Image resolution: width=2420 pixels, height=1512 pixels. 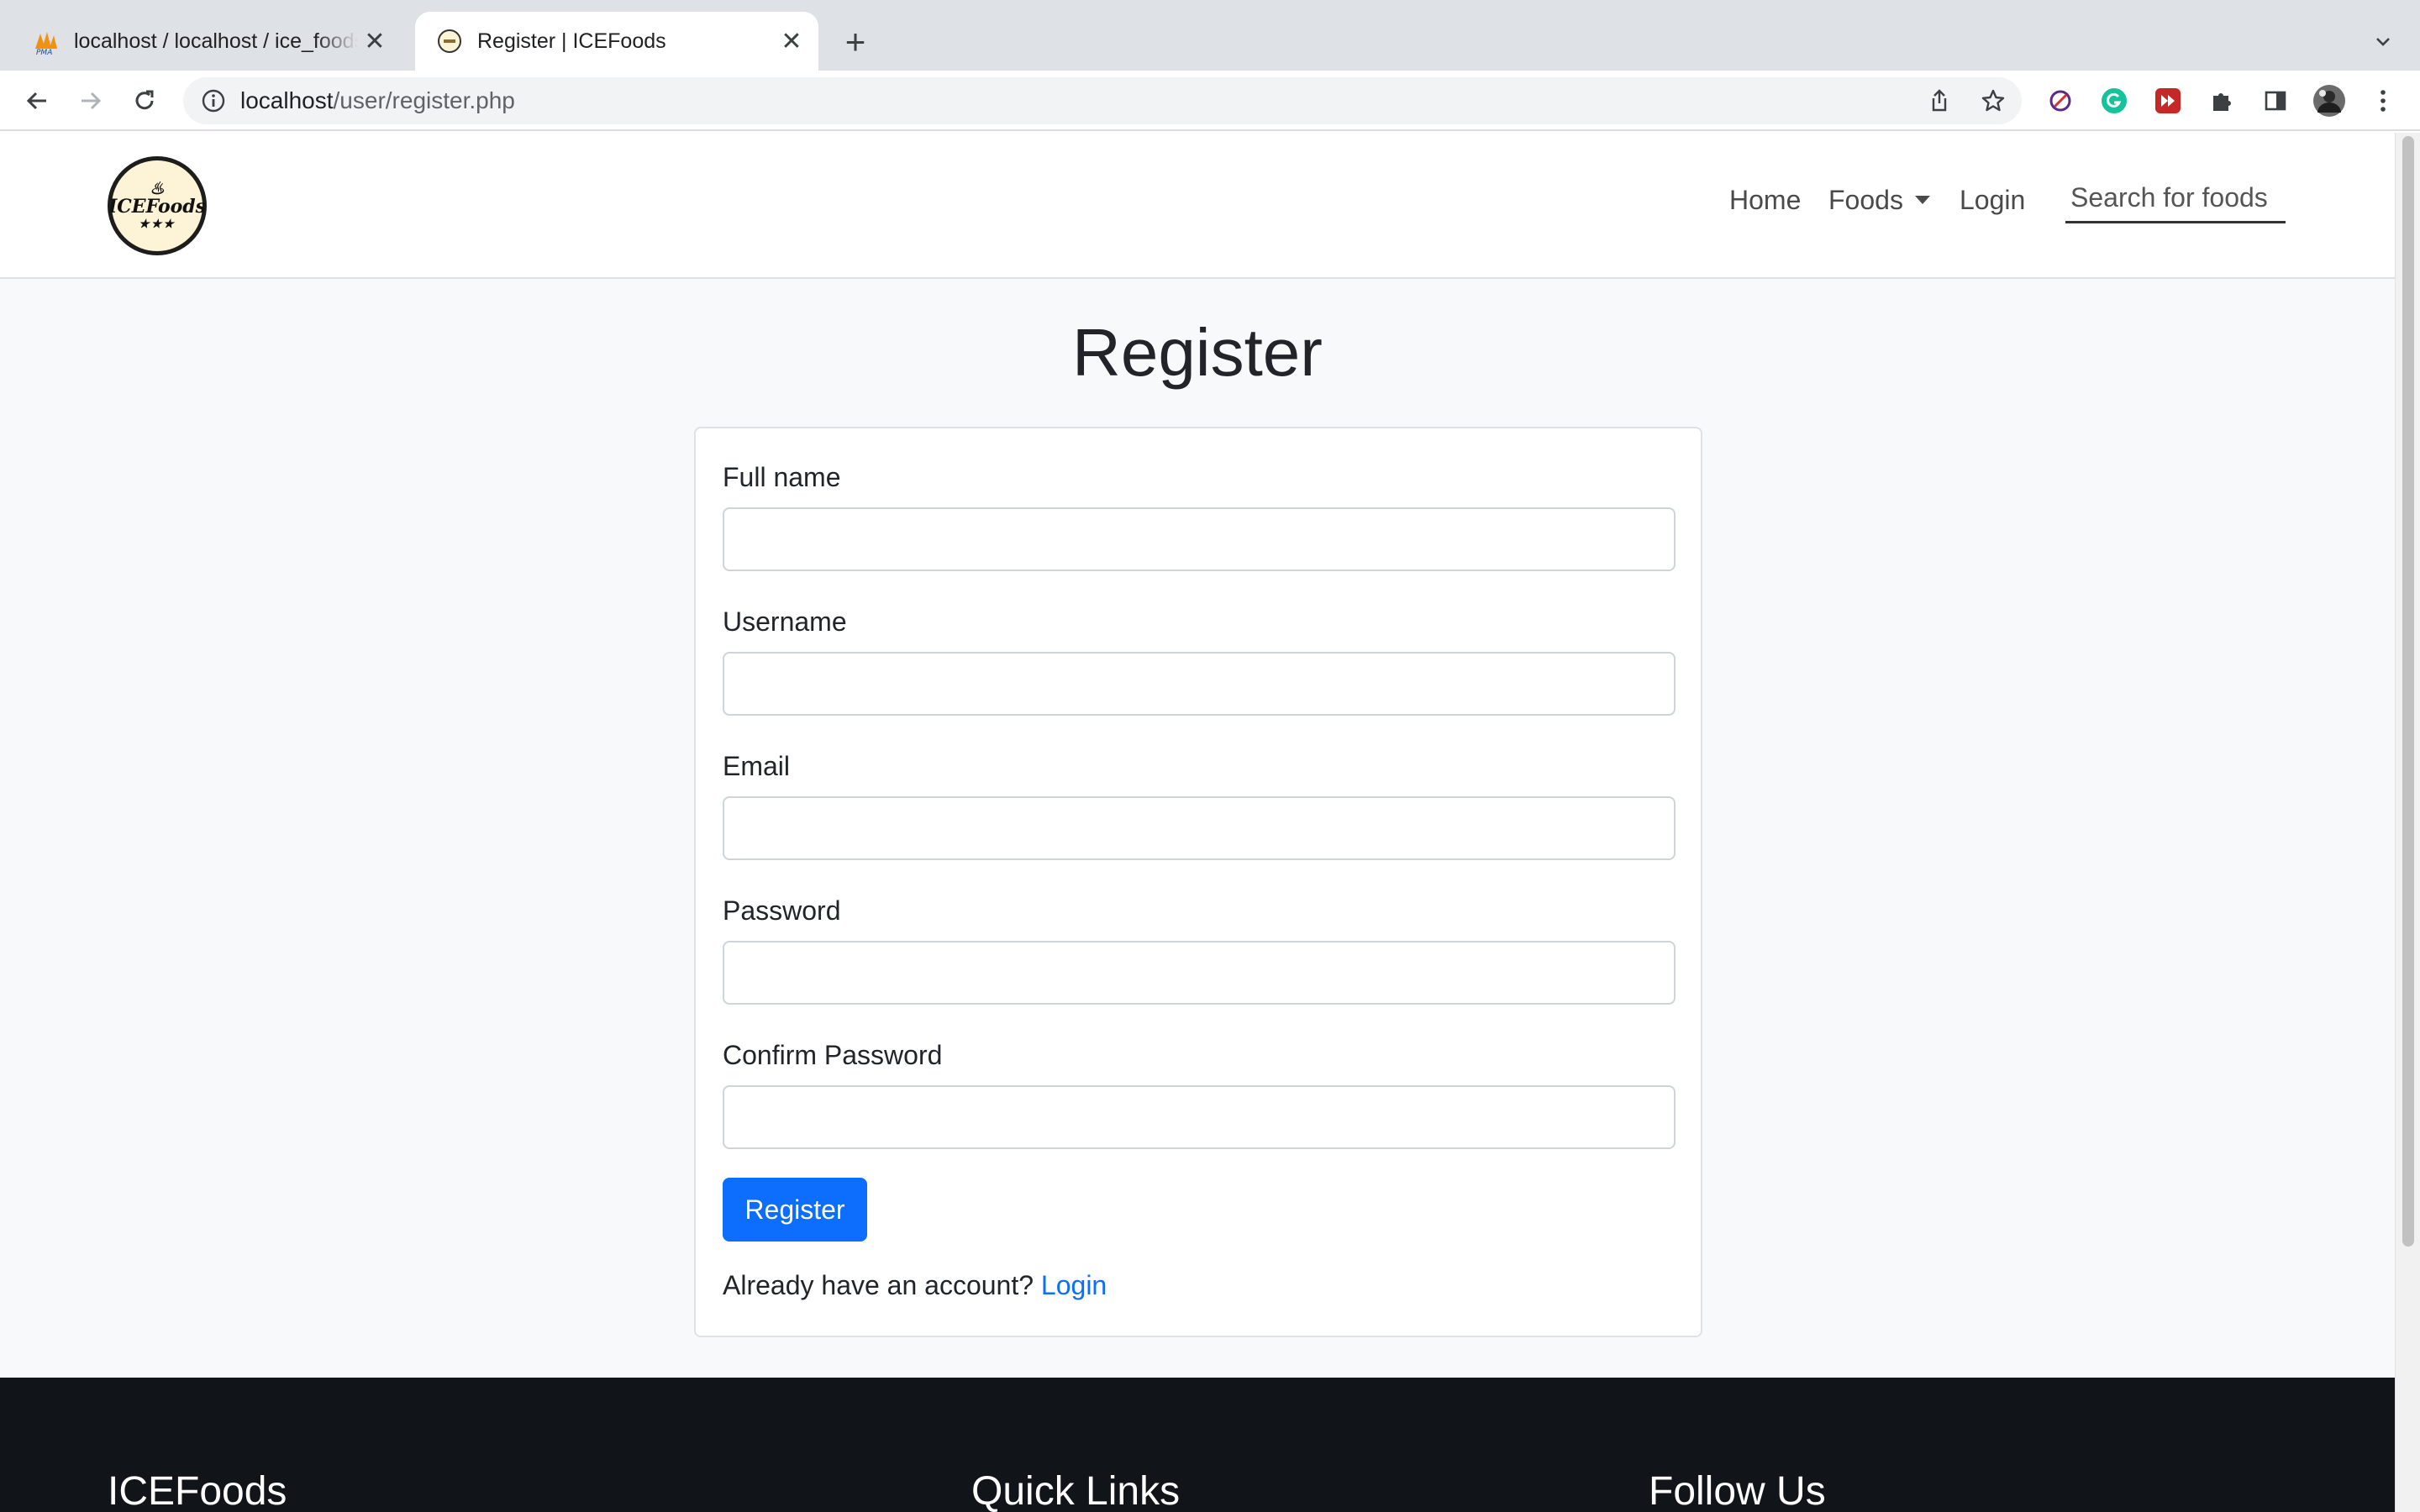 I want to click on page-title: Register, so click(x=1197, y=352).